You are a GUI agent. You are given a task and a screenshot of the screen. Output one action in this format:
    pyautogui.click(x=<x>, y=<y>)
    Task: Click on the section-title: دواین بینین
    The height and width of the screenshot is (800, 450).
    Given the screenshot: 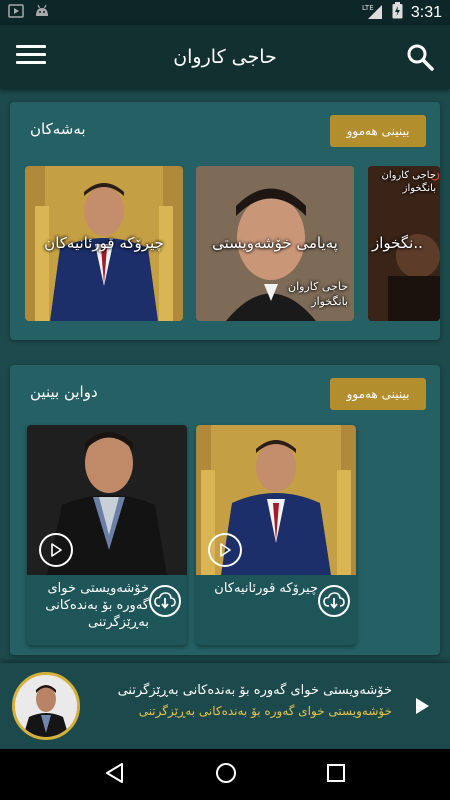 What is the action you would take?
    pyautogui.click(x=64, y=392)
    